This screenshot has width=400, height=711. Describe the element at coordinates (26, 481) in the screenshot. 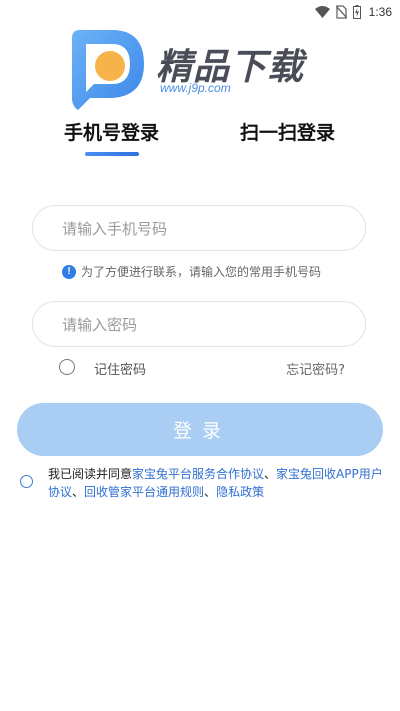

I see `agreement-radio` at that location.